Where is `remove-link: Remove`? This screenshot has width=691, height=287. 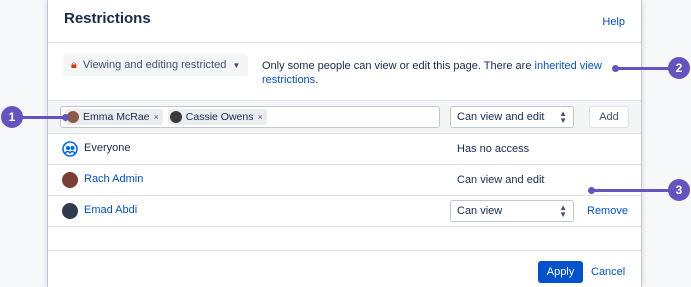 remove-link: Remove is located at coordinates (607, 211).